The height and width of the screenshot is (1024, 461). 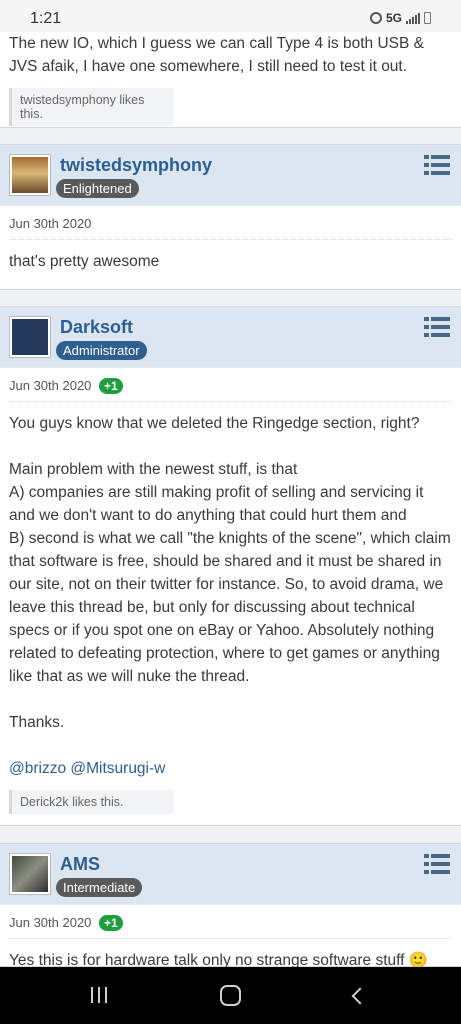 I want to click on network-label: 5G, so click(x=393, y=18).